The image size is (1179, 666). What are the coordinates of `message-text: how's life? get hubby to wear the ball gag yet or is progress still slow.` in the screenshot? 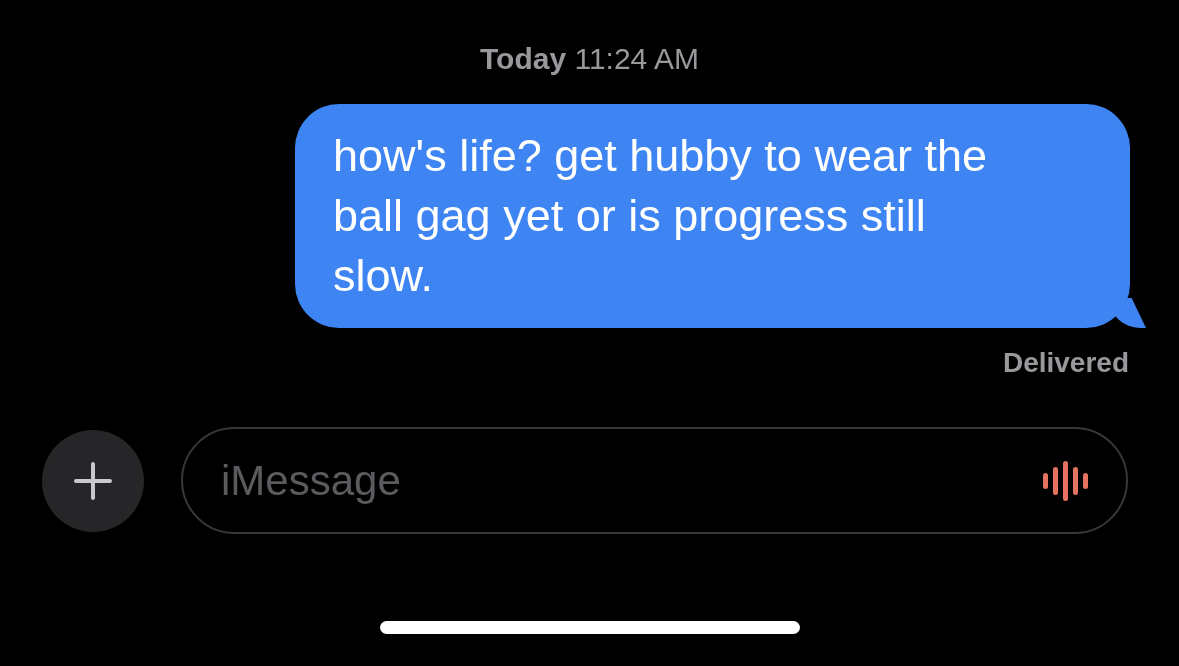 It's located at (660, 216).